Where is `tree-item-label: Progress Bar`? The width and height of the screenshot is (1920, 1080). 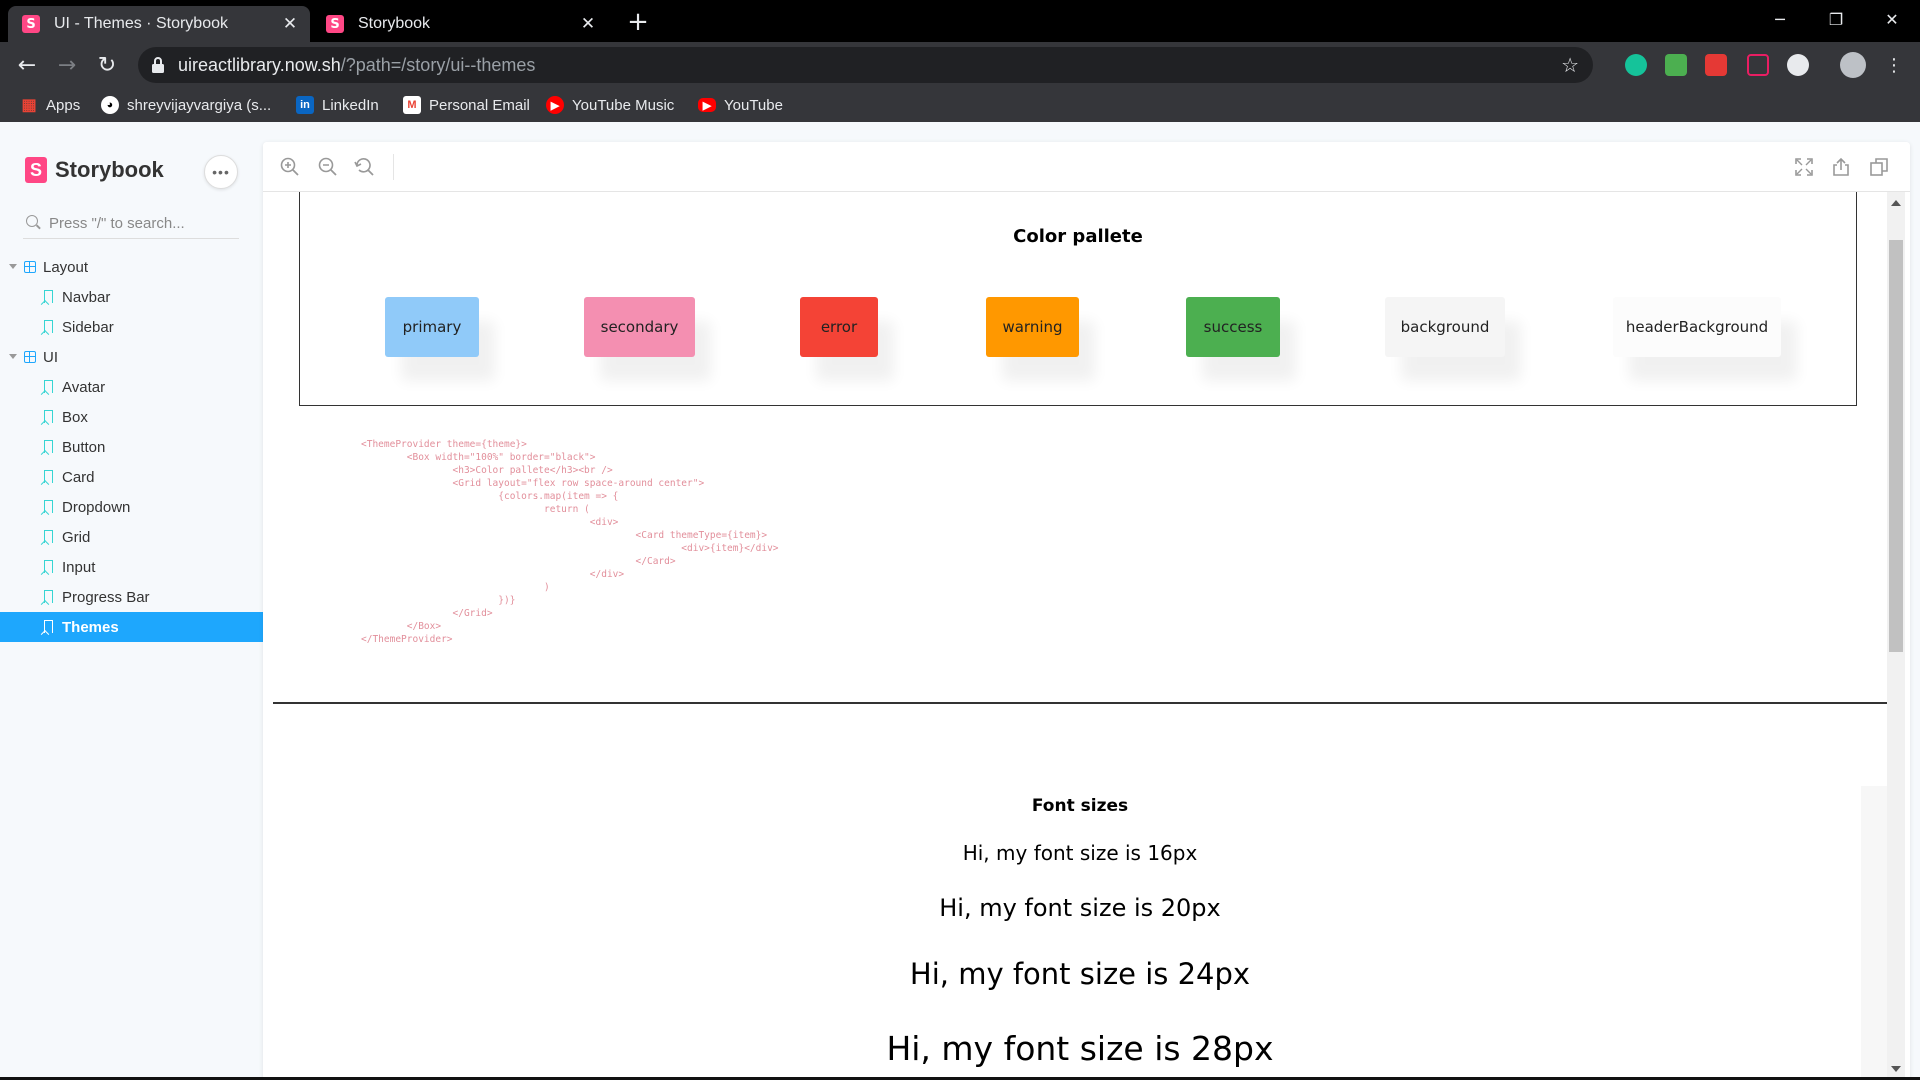
tree-item-label: Progress Bar is located at coordinates (106, 597).